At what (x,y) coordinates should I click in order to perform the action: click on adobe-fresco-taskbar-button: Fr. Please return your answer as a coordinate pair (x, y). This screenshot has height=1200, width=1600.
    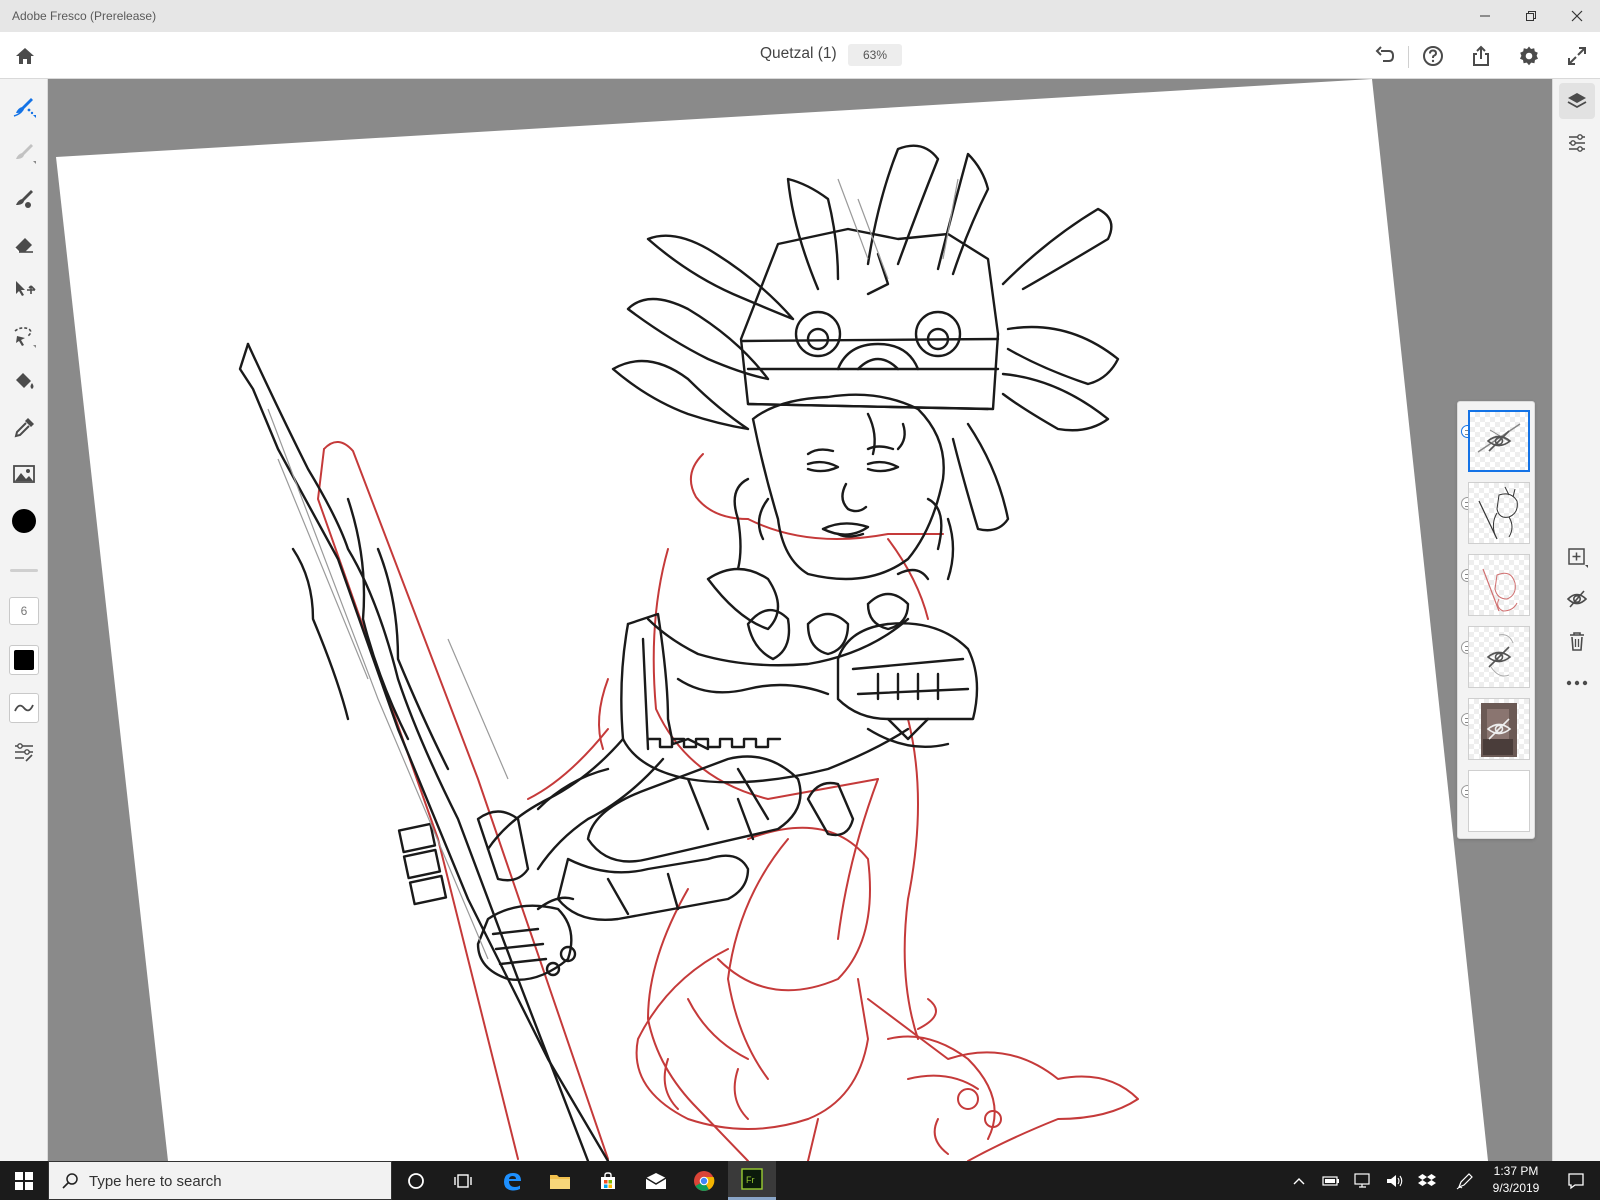
    Looking at the image, I should click on (752, 1180).